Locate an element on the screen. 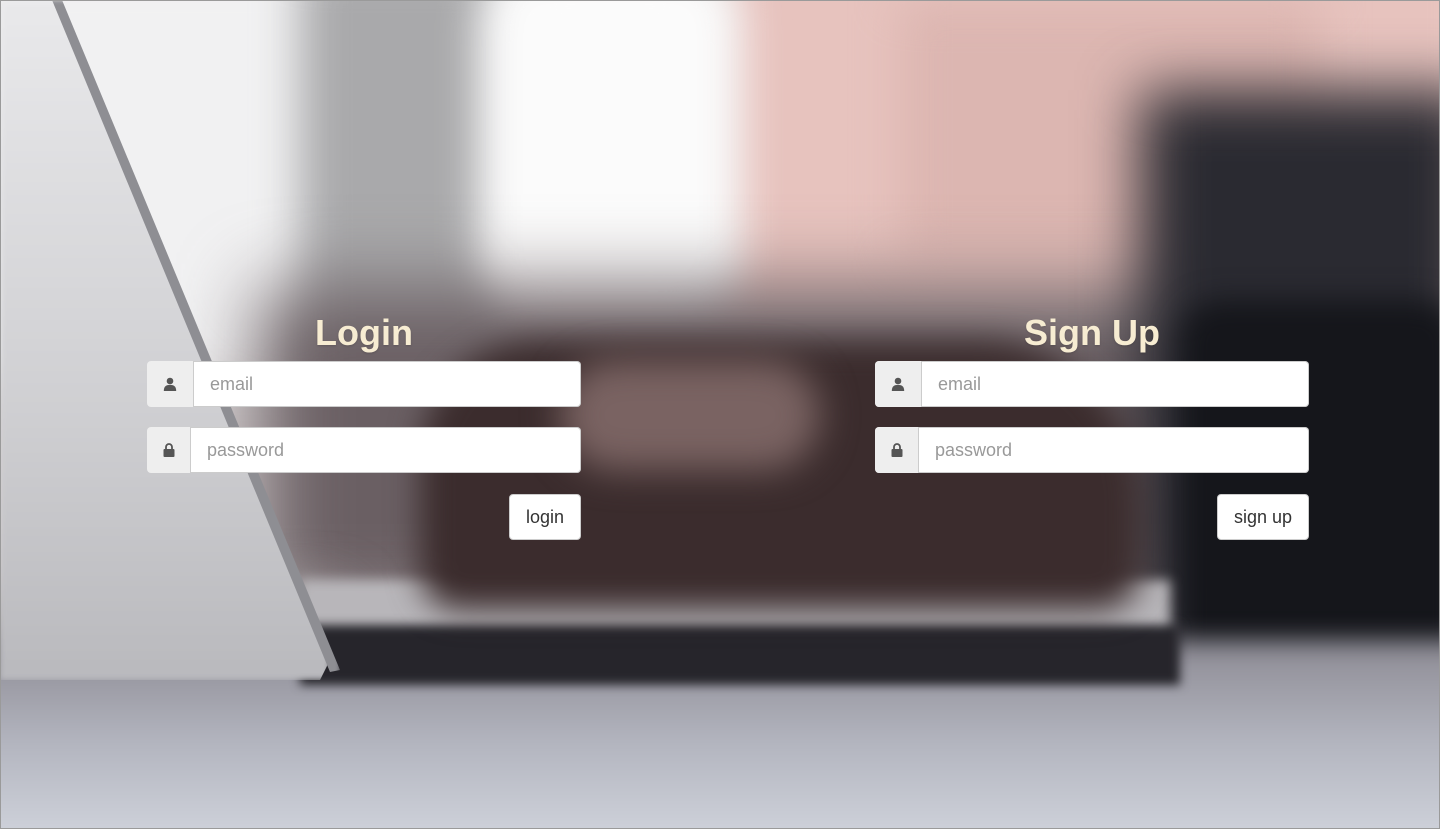  signup-email-group is located at coordinates (1092, 384).